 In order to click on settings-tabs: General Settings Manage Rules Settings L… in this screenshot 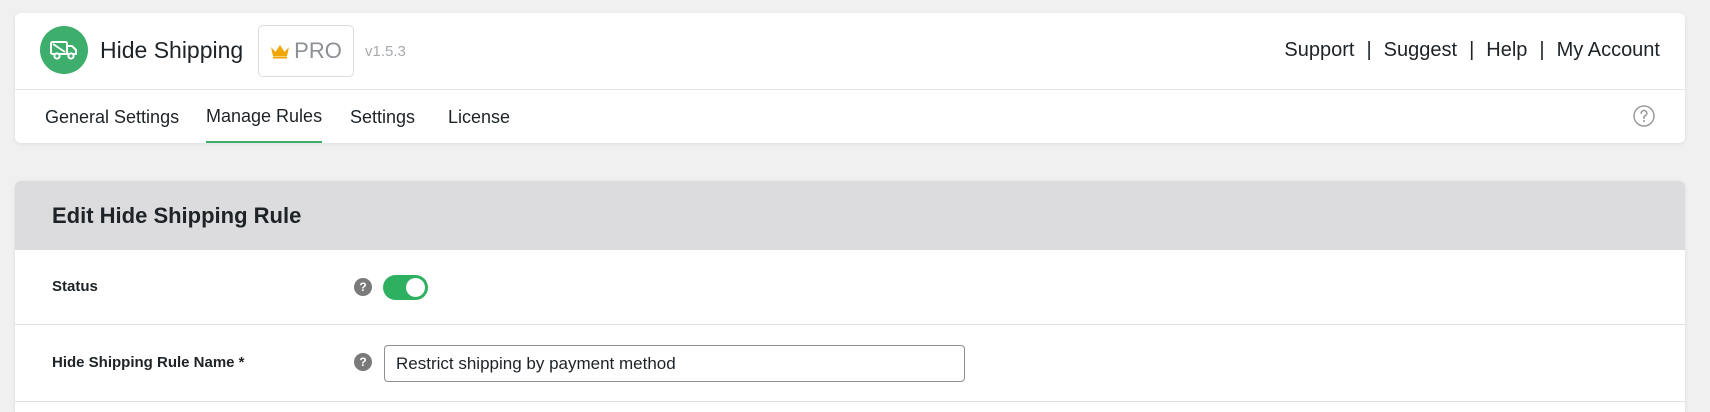, I will do `click(850, 117)`.